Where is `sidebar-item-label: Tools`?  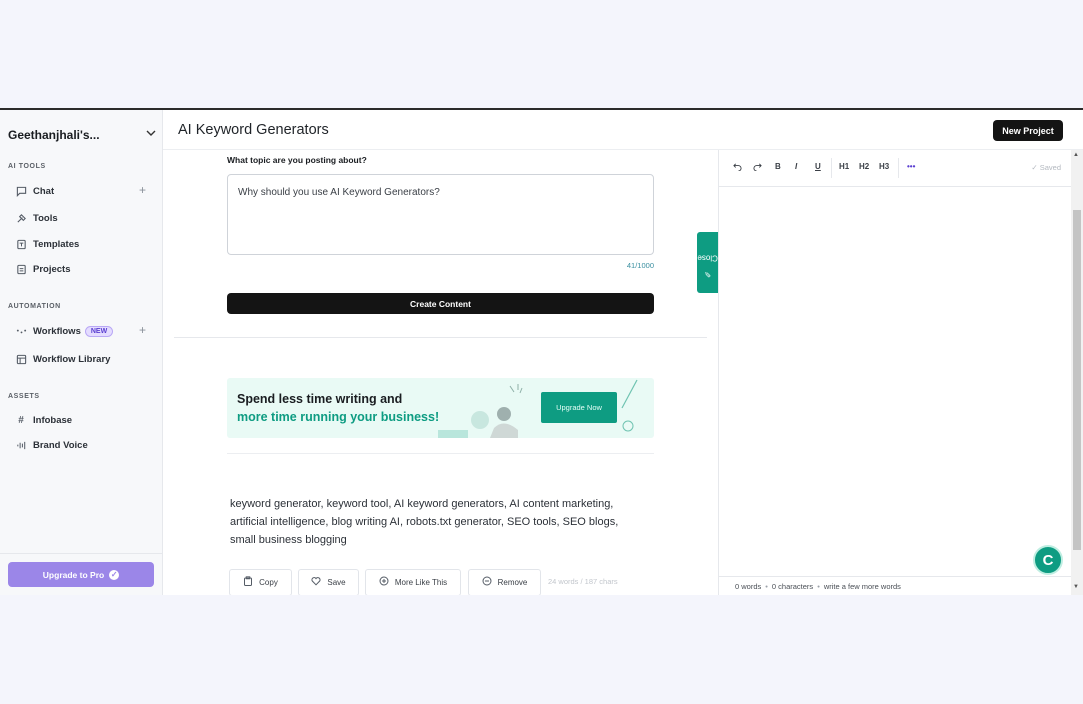
sidebar-item-label: Tools is located at coordinates (45, 218).